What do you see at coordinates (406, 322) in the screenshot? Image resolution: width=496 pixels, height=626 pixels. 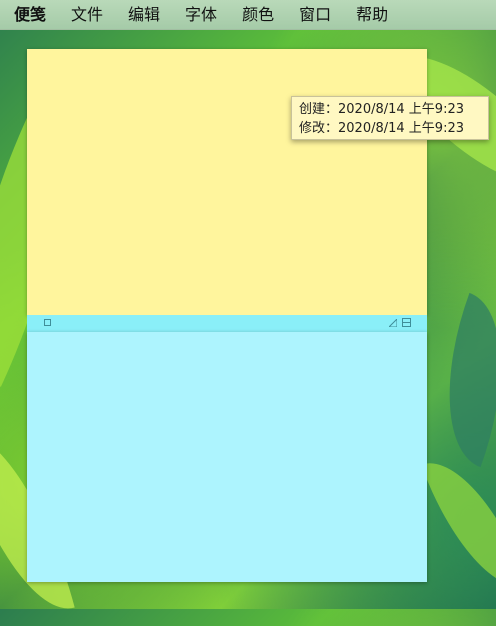 I see `zoom-box-icon` at bounding box center [406, 322].